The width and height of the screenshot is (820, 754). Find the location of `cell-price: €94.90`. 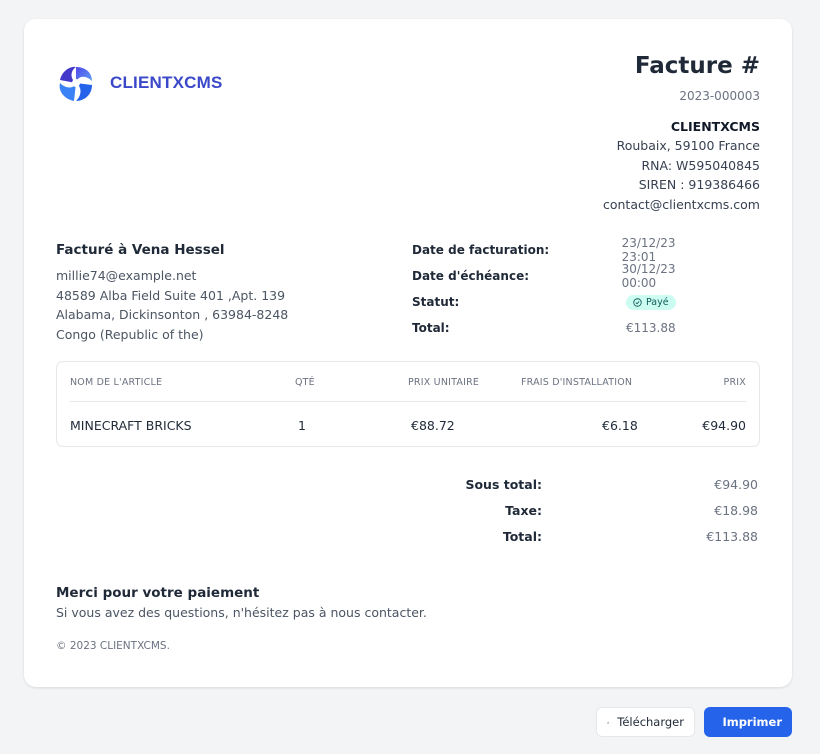

cell-price: €94.90 is located at coordinates (724, 425).